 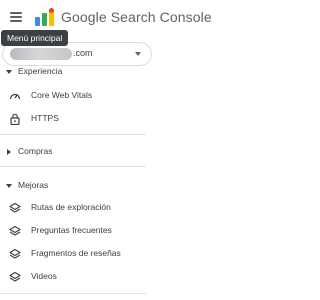 I want to click on property-domain-suffix: .com, so click(x=83, y=53).